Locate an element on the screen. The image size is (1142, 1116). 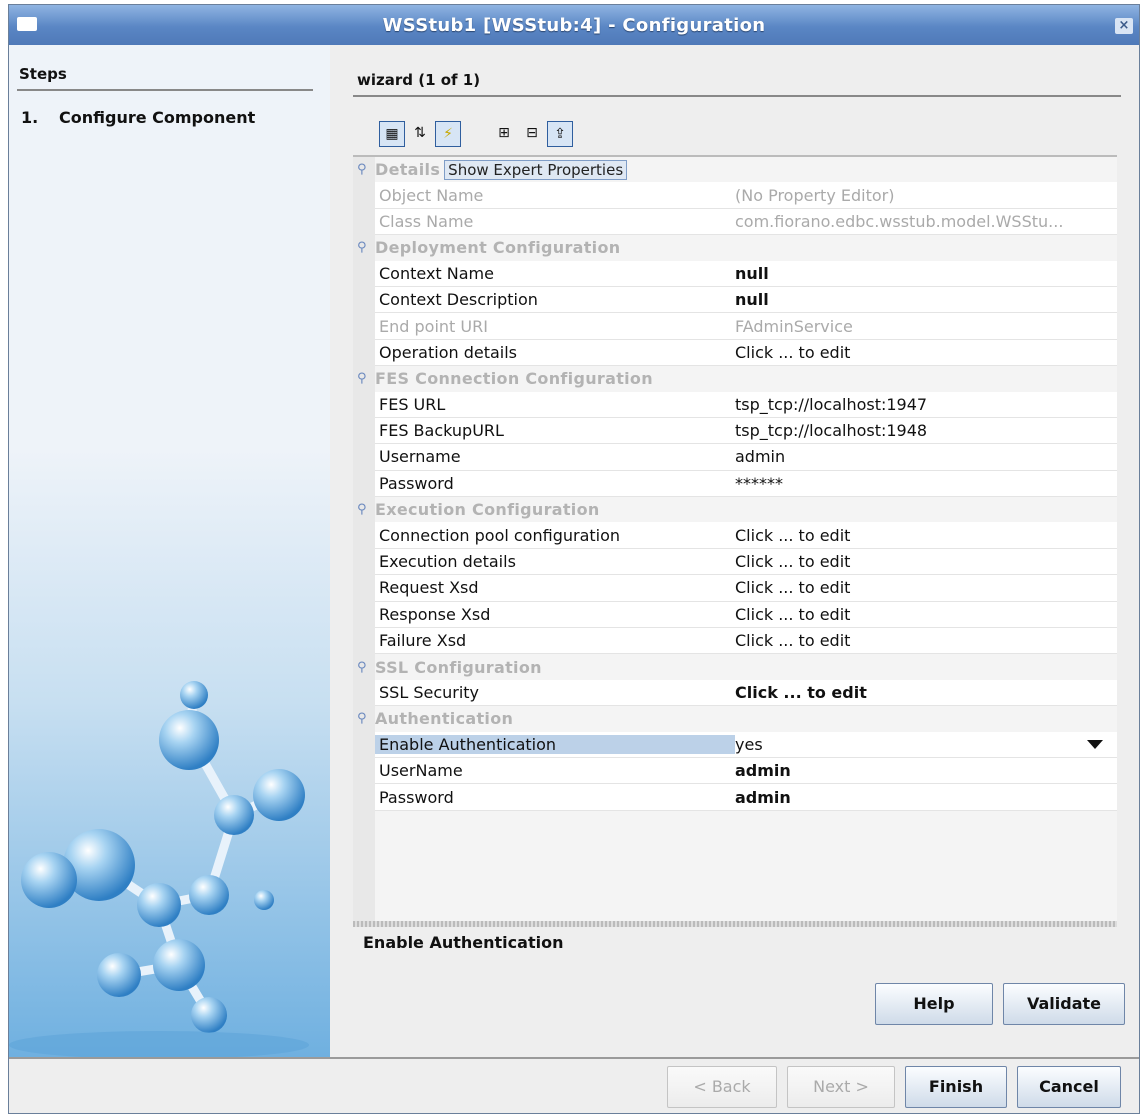
property-toolbar: ▦ ⇅ ⚡ ⊞ ⊟ ⇪ is located at coordinates (735, 137).